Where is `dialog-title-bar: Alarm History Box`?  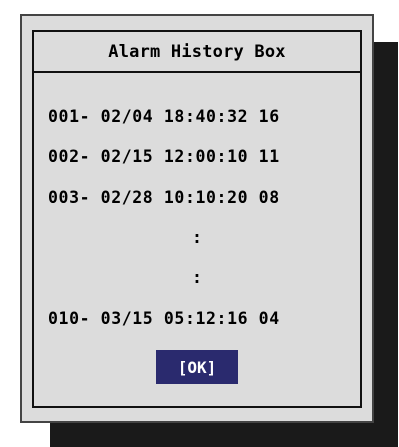
dialog-title-bar: Alarm History Box is located at coordinates (197, 50).